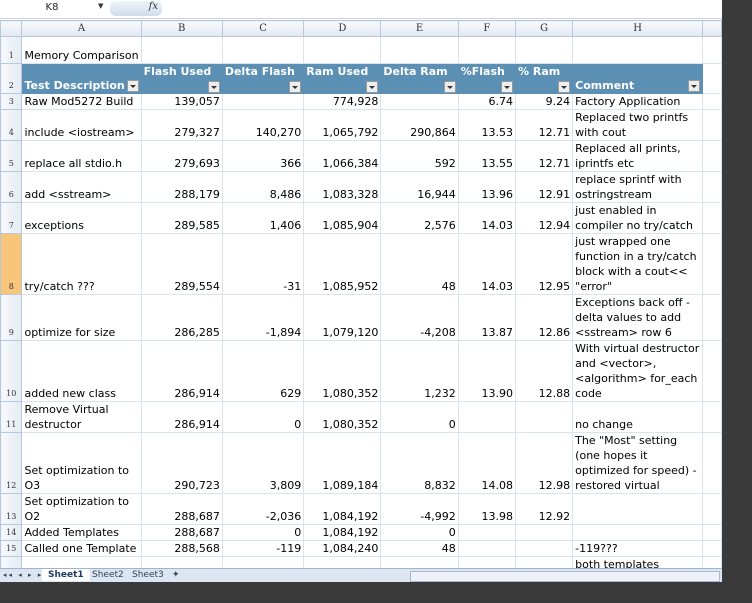  What do you see at coordinates (263, 28) in the screenshot?
I see `column-header-c: C` at bounding box center [263, 28].